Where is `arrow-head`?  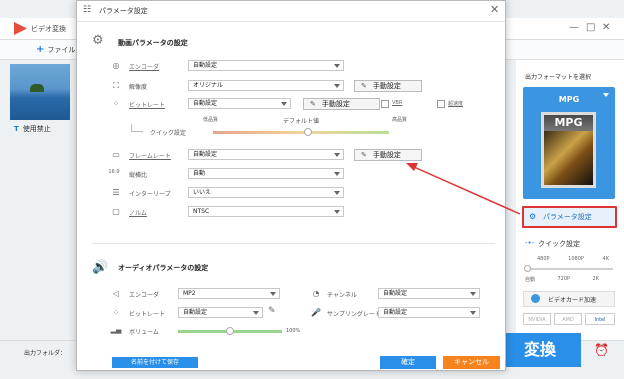 arrow-head is located at coordinates (412, 167).